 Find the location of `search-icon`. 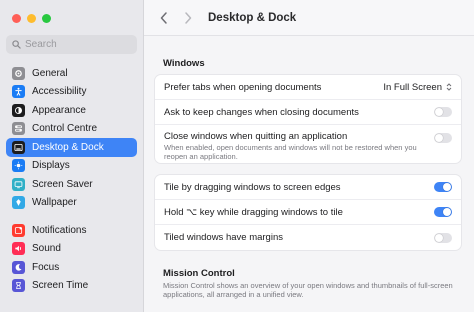

search-icon is located at coordinates (16, 44).